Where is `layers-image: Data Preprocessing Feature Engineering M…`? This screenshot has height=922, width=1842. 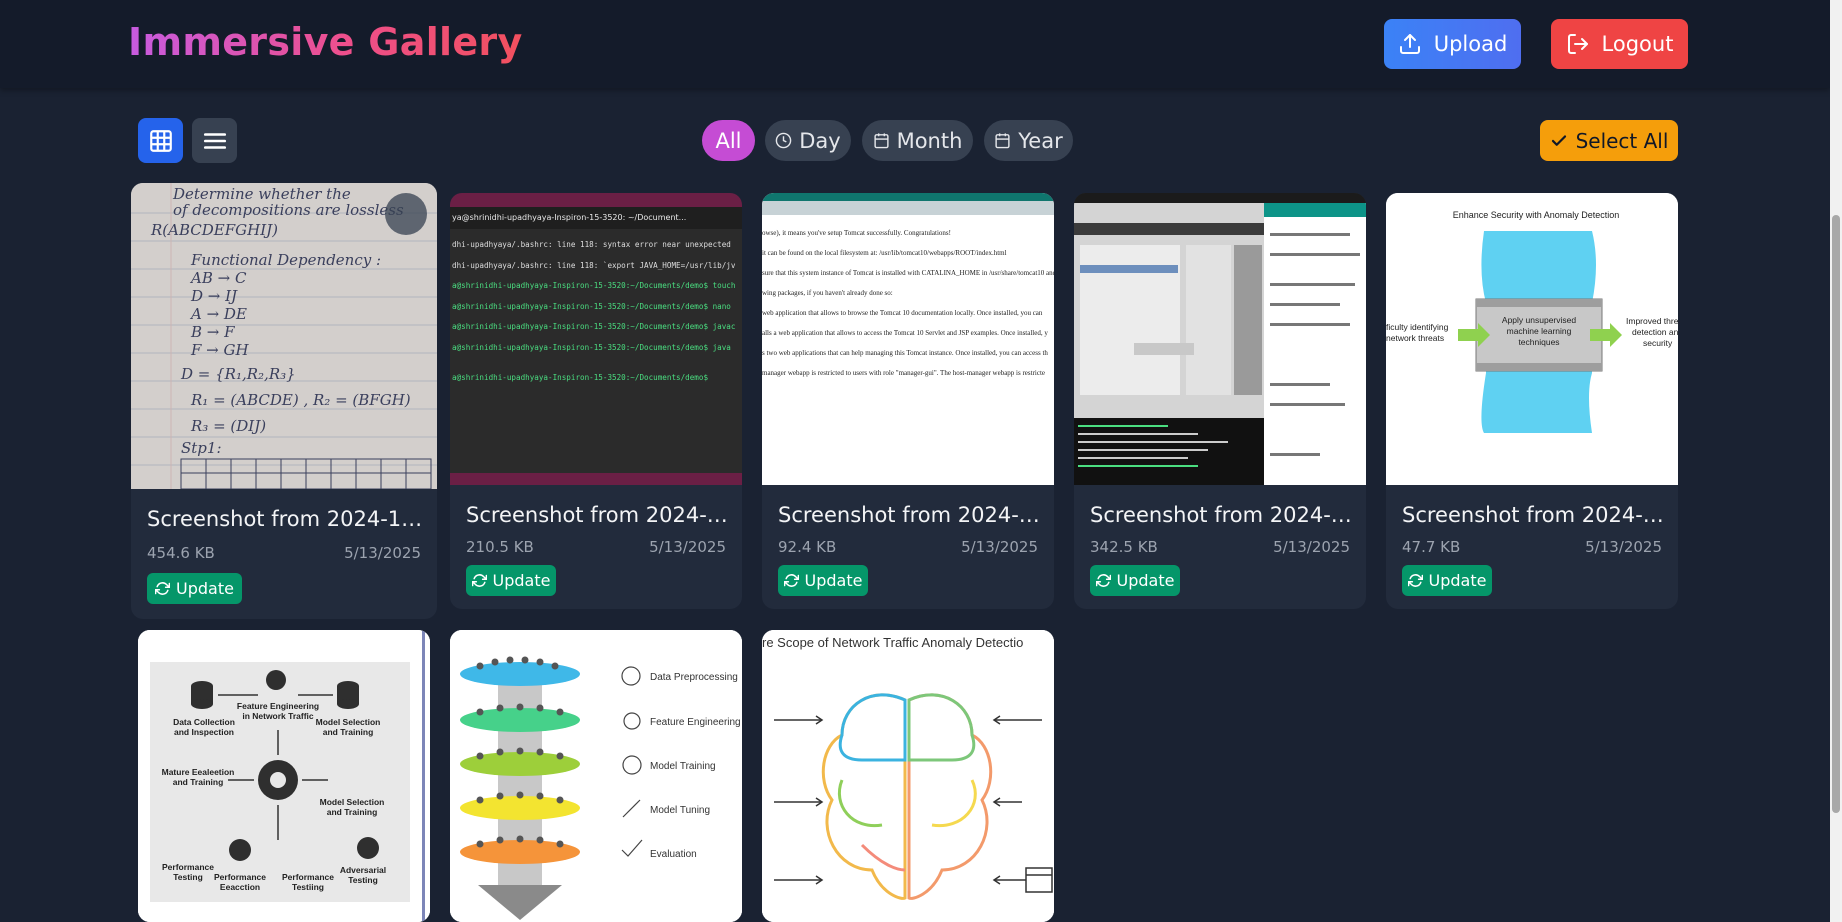
layers-image: Data Preprocessing Feature Engineering M… is located at coordinates (596, 776).